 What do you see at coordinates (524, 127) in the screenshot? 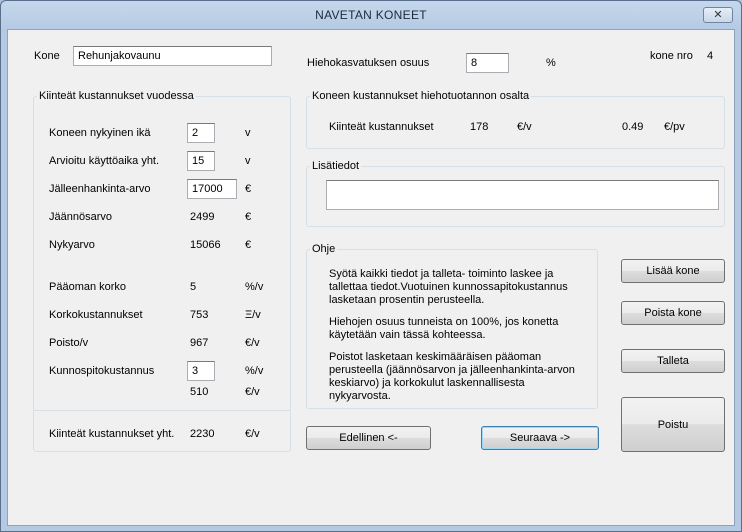
I see `heifer-fixed-unit: €/v` at bounding box center [524, 127].